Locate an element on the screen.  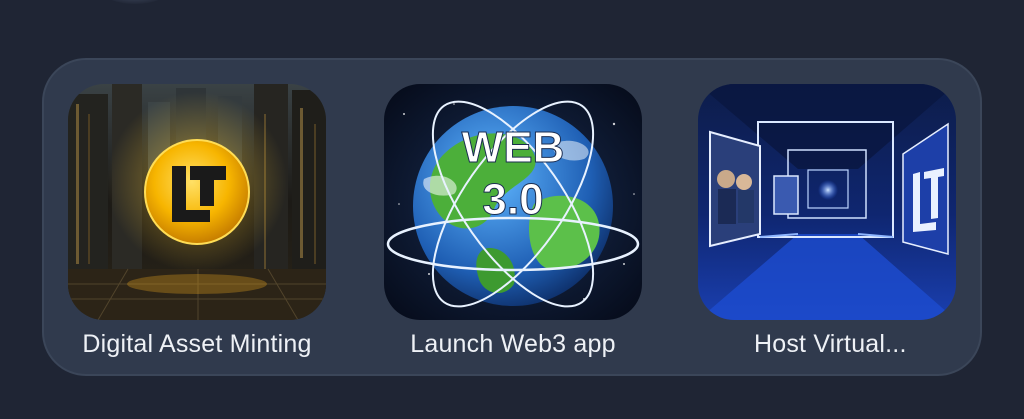
lt-logo-coin-icon is located at coordinates (197, 202).